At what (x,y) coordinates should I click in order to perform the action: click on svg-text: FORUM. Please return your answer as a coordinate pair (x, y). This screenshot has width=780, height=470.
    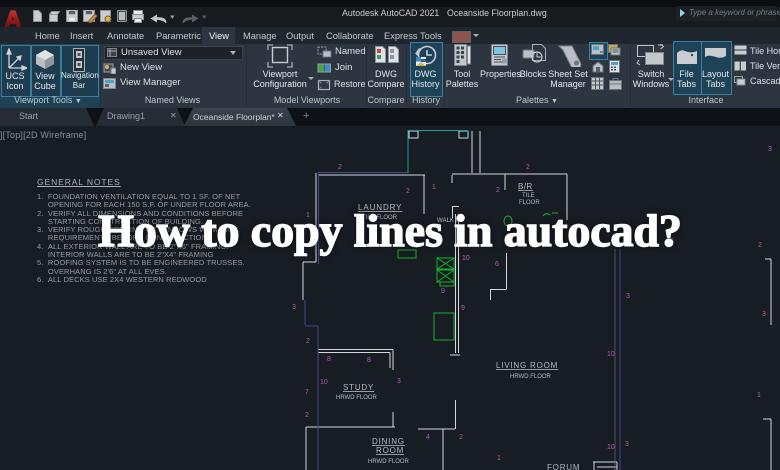
    Looking at the image, I should click on (563, 466).